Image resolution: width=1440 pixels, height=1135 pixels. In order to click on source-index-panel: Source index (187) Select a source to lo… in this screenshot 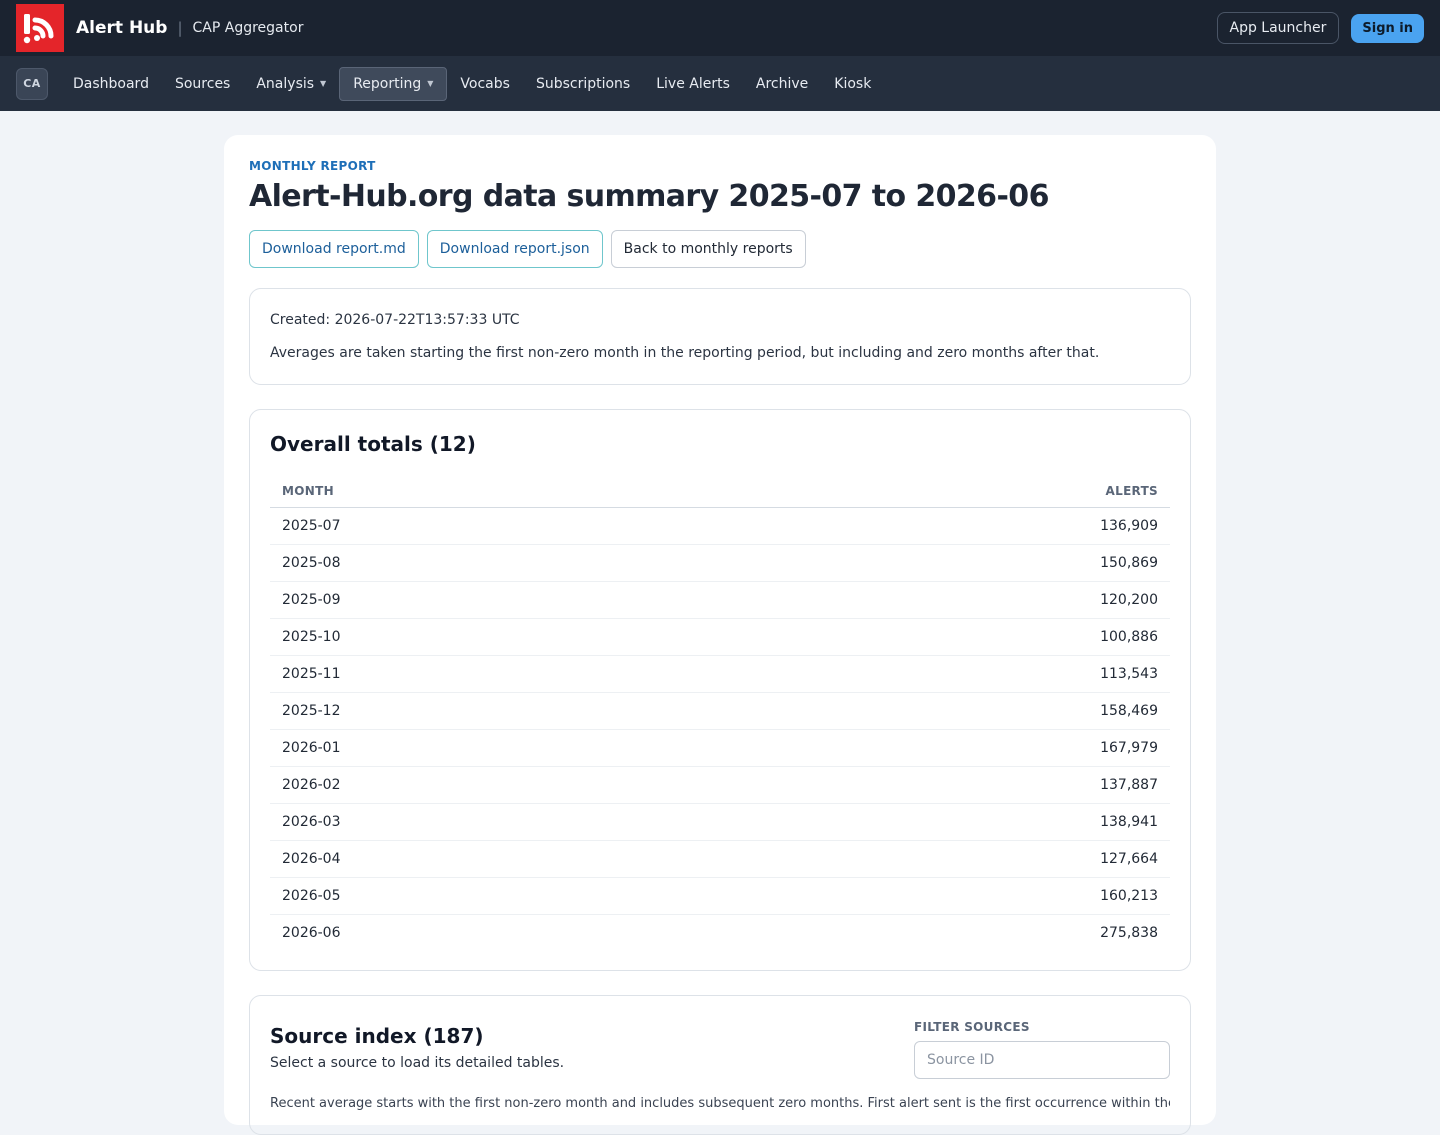, I will do `click(720, 1065)`.